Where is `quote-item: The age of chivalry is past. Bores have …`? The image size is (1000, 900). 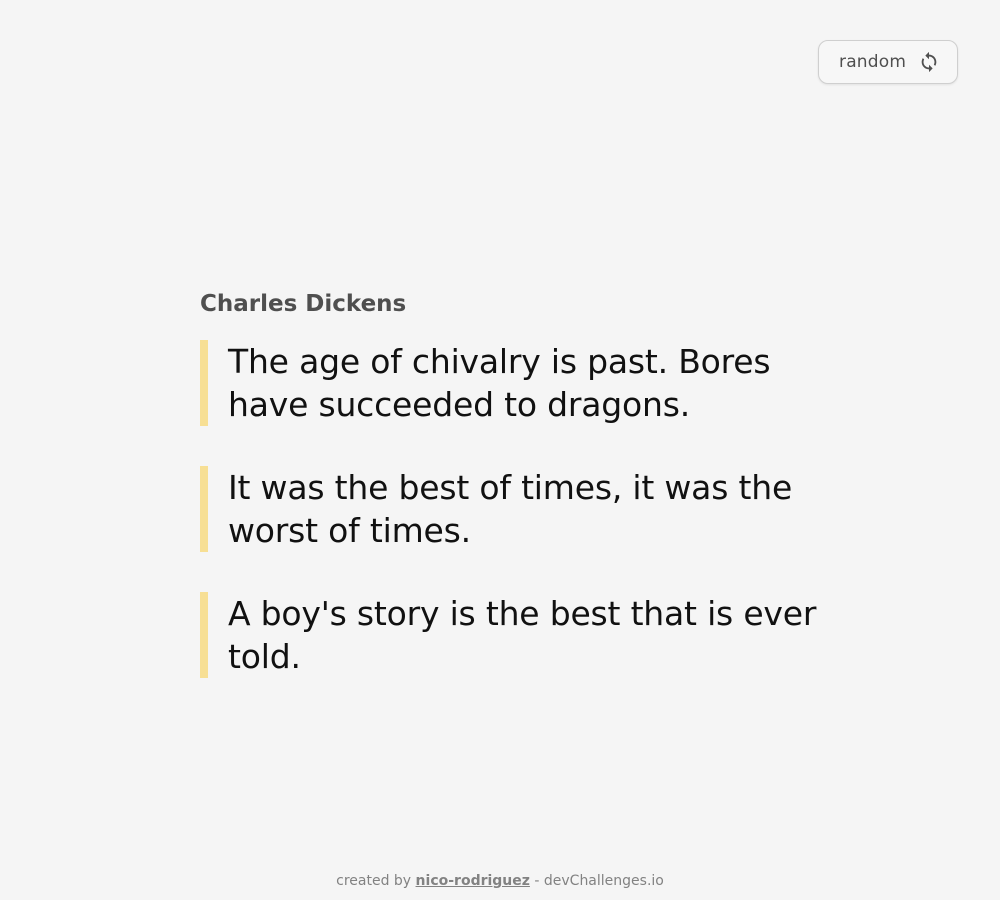 quote-item: The age of chivalry is past. Bores have … is located at coordinates (510, 383).